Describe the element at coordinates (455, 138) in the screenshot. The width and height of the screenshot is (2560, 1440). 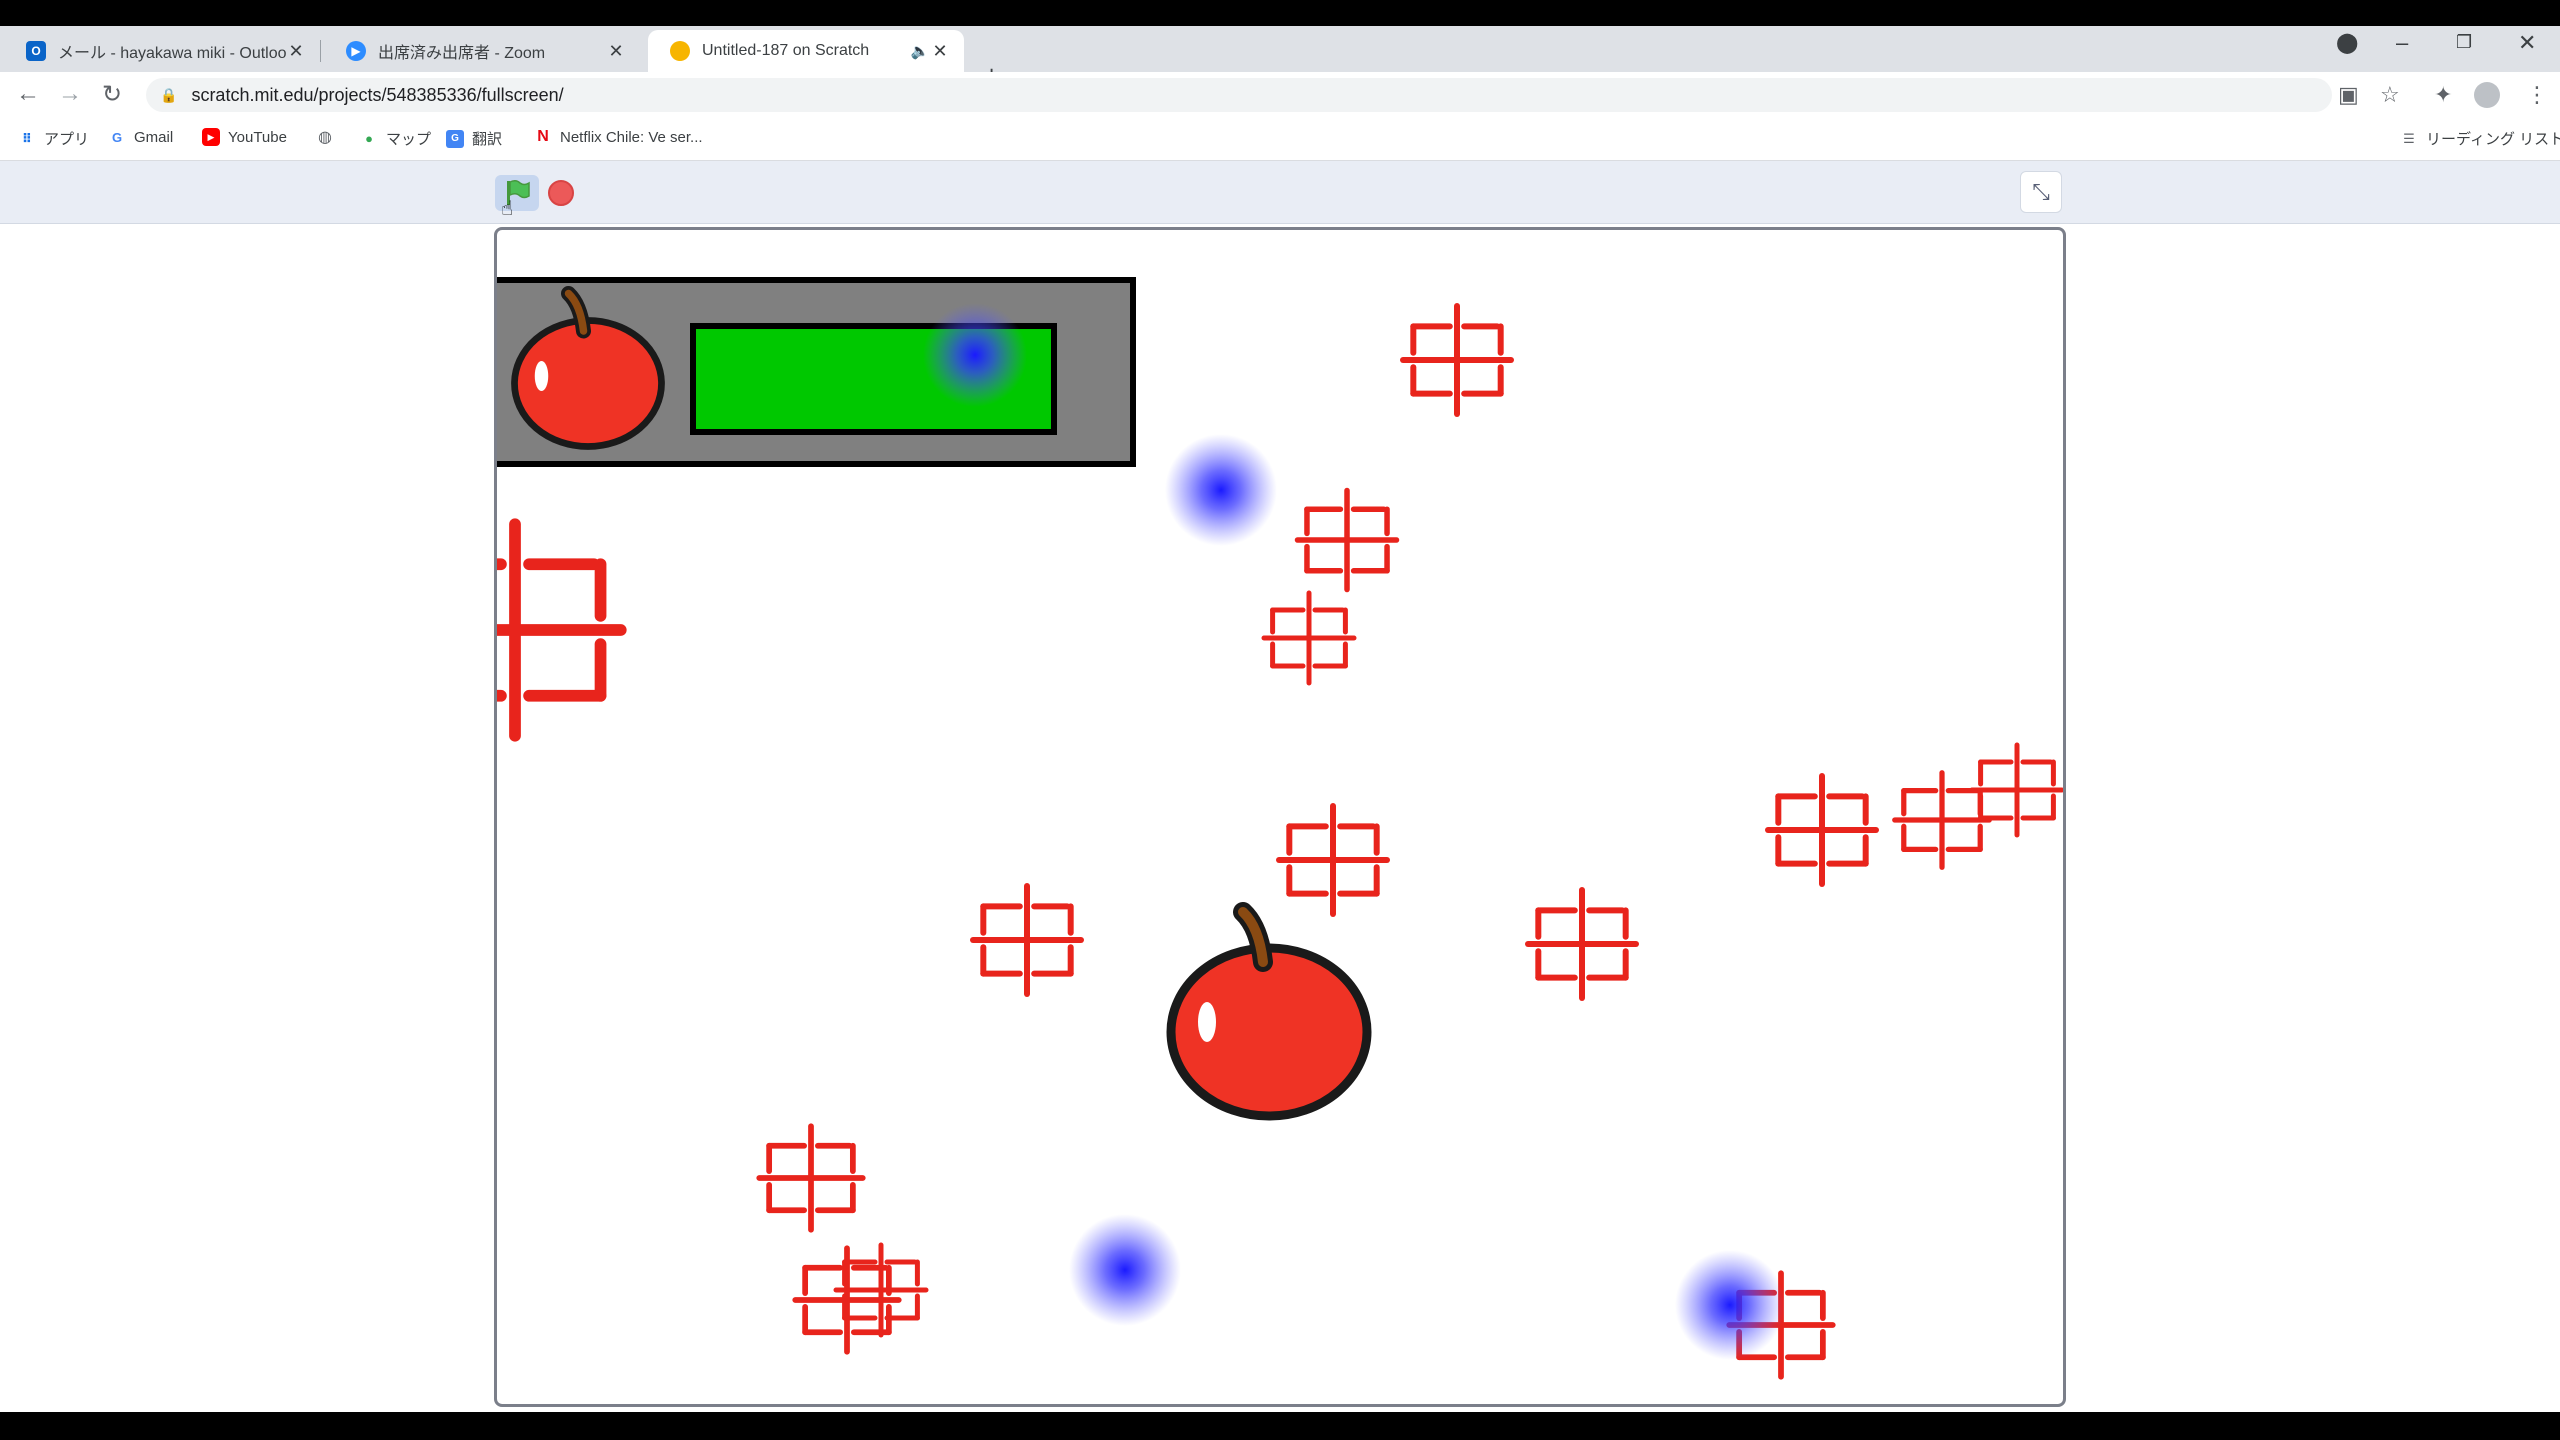
I see `translate-icon: G` at that location.